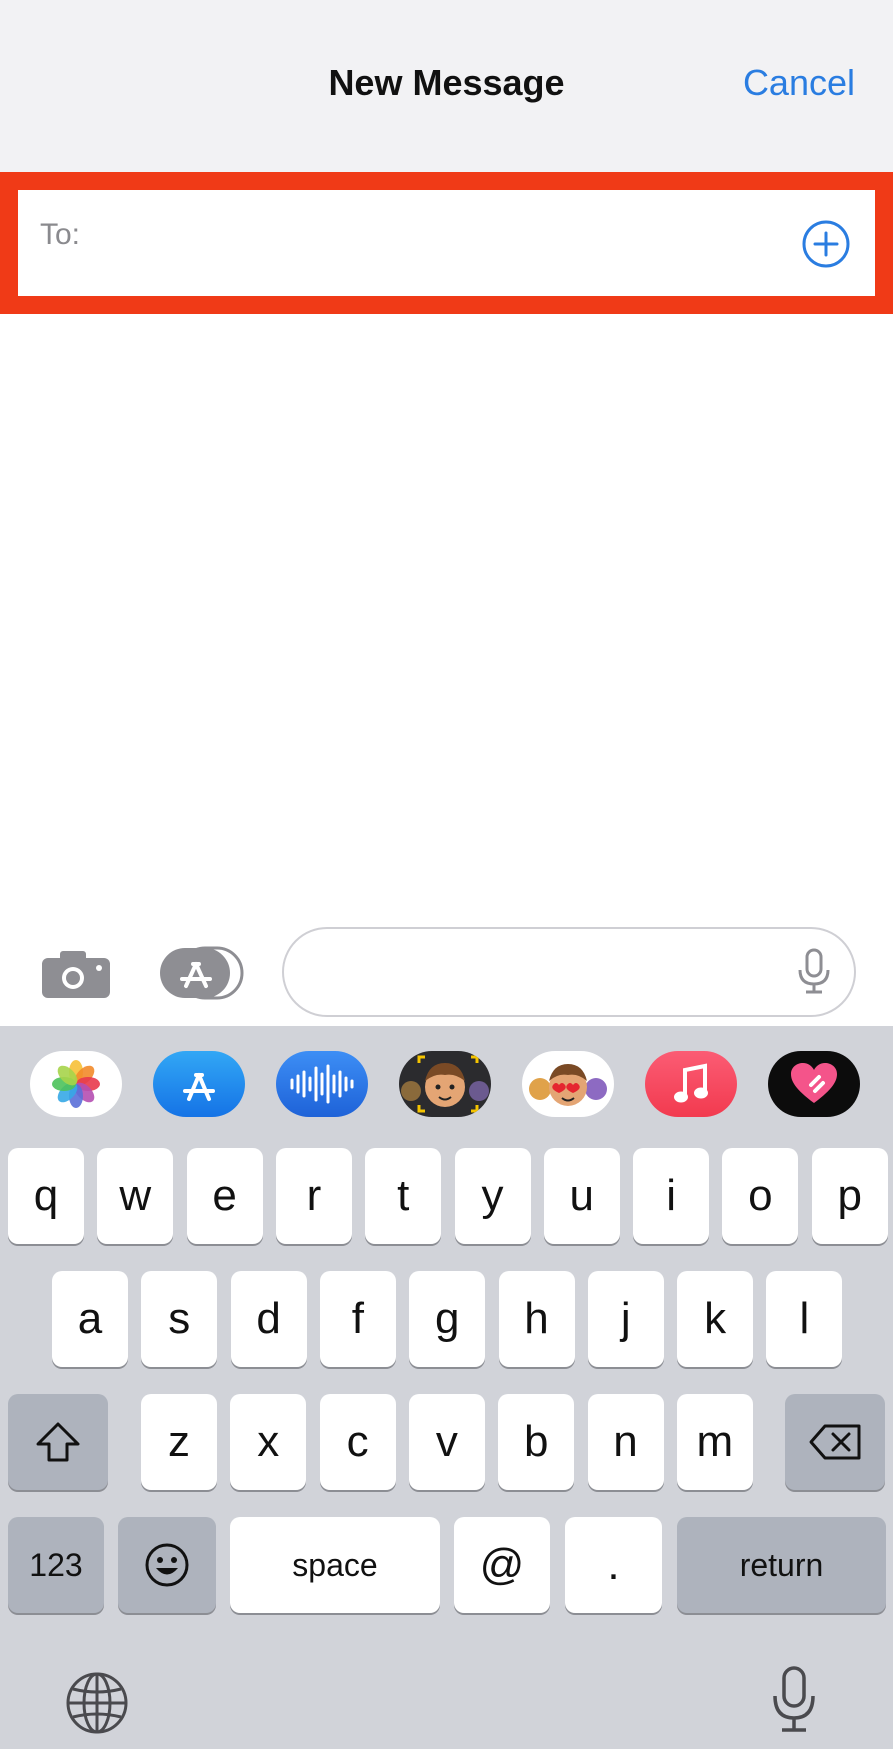  I want to click on plus-circle-icon, so click(826, 244).